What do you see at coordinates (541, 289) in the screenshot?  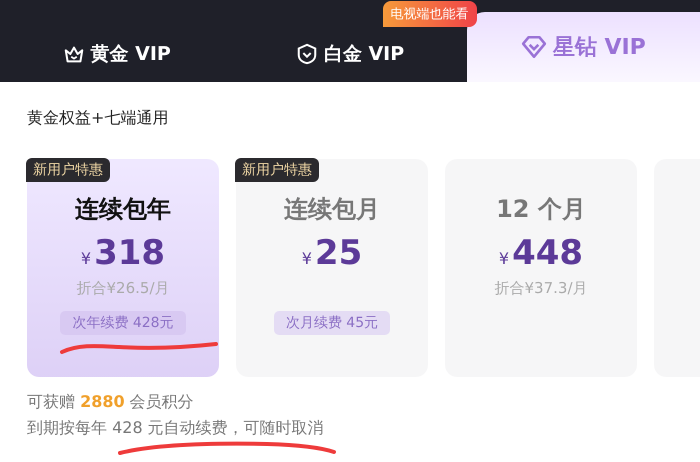 I see `monthly-price: 折合¥37.3/月` at bounding box center [541, 289].